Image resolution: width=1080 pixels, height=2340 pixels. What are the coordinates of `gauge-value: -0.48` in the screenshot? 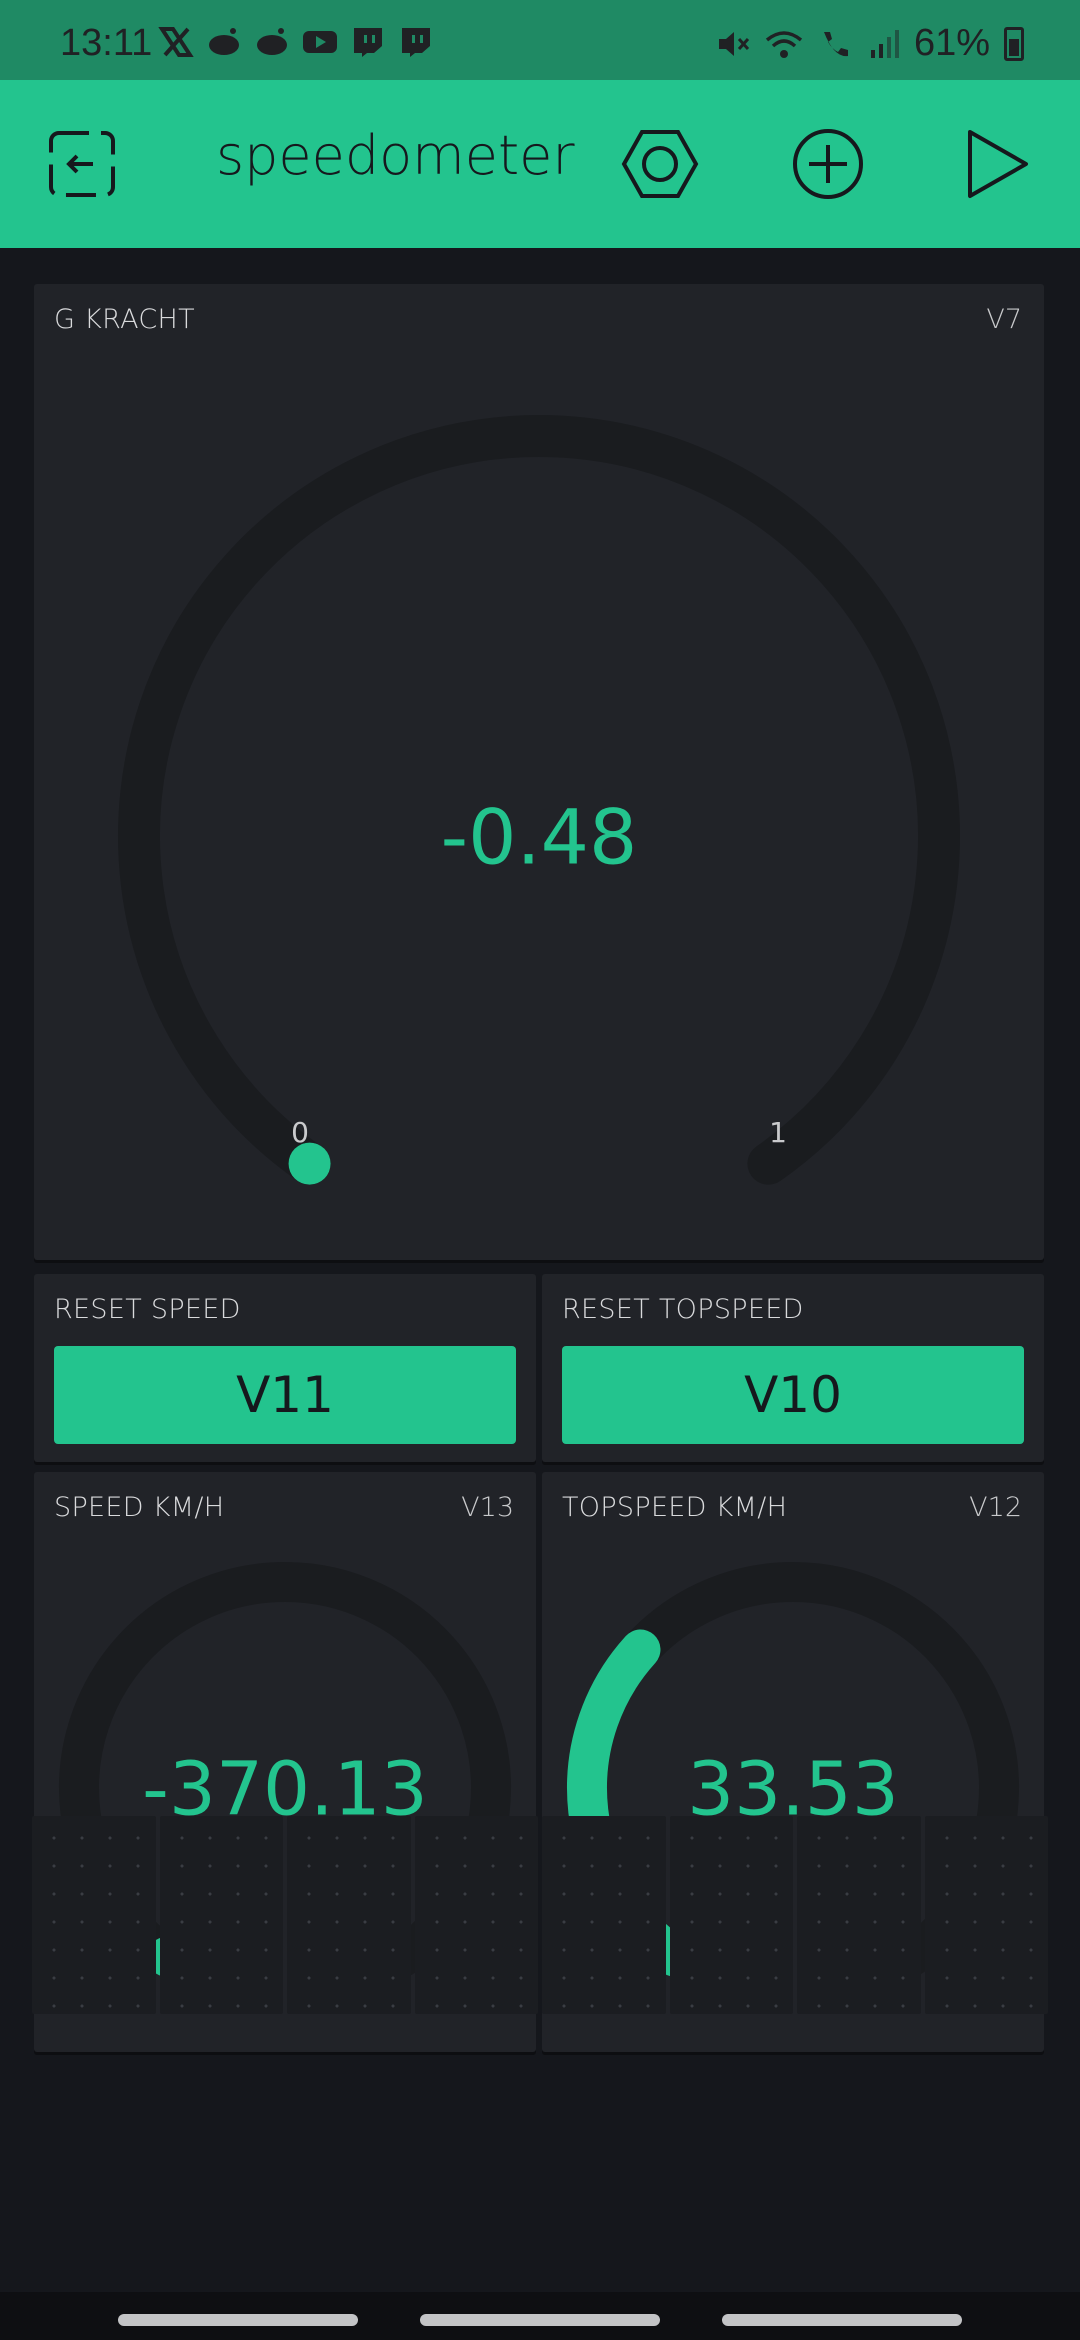 It's located at (539, 836).